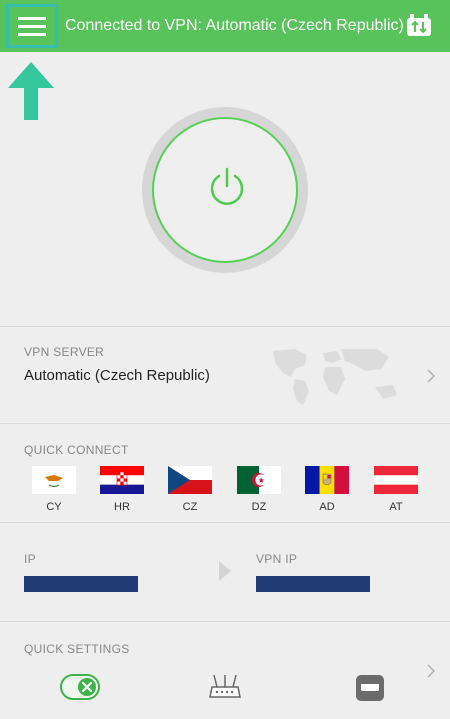 Image resolution: width=450 pixels, height=719 pixels. What do you see at coordinates (64, 352) in the screenshot?
I see `vpn-server-label: VPN SERVER` at bounding box center [64, 352].